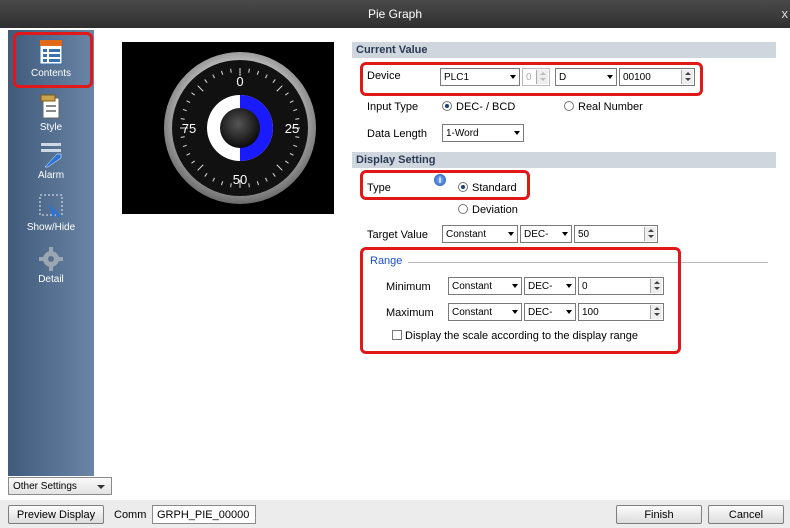 The image size is (790, 528). I want to click on sidebar-item-style: Style, so click(51, 112).